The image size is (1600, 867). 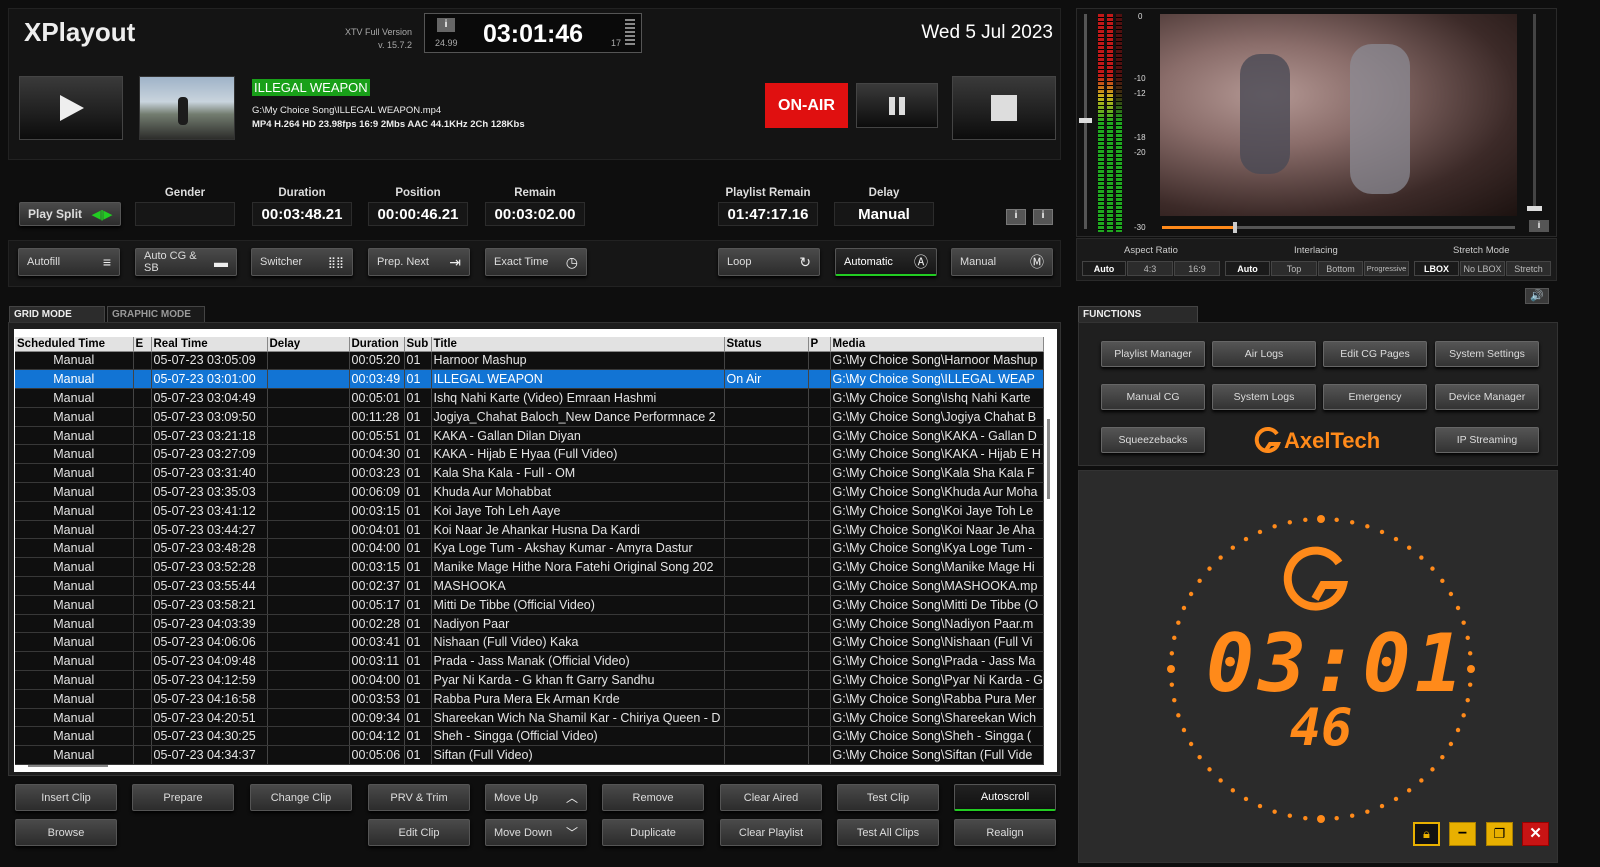 I want to click on move-up-button: Move Up ︿, so click(x=536, y=797).